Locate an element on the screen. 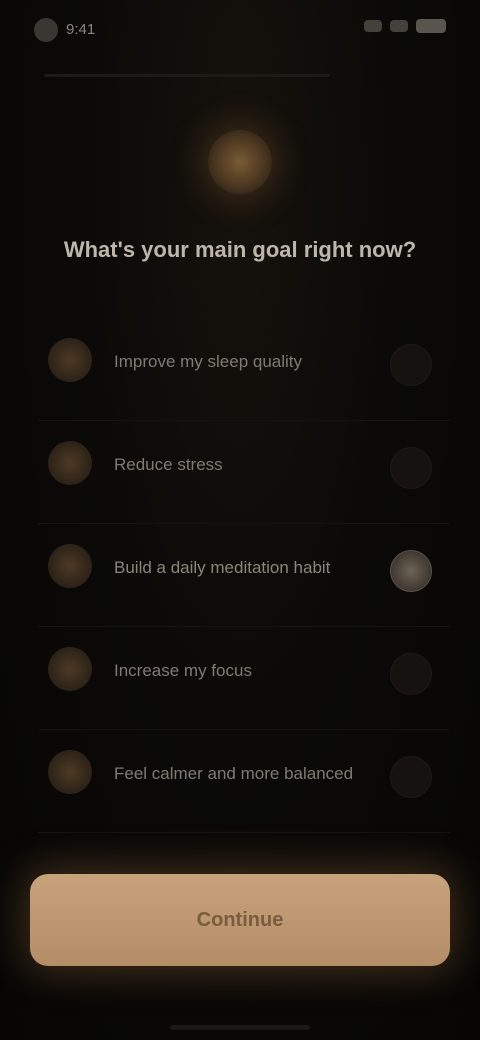 This screenshot has height=1040, width=480. wifi-icon is located at coordinates (399, 26).